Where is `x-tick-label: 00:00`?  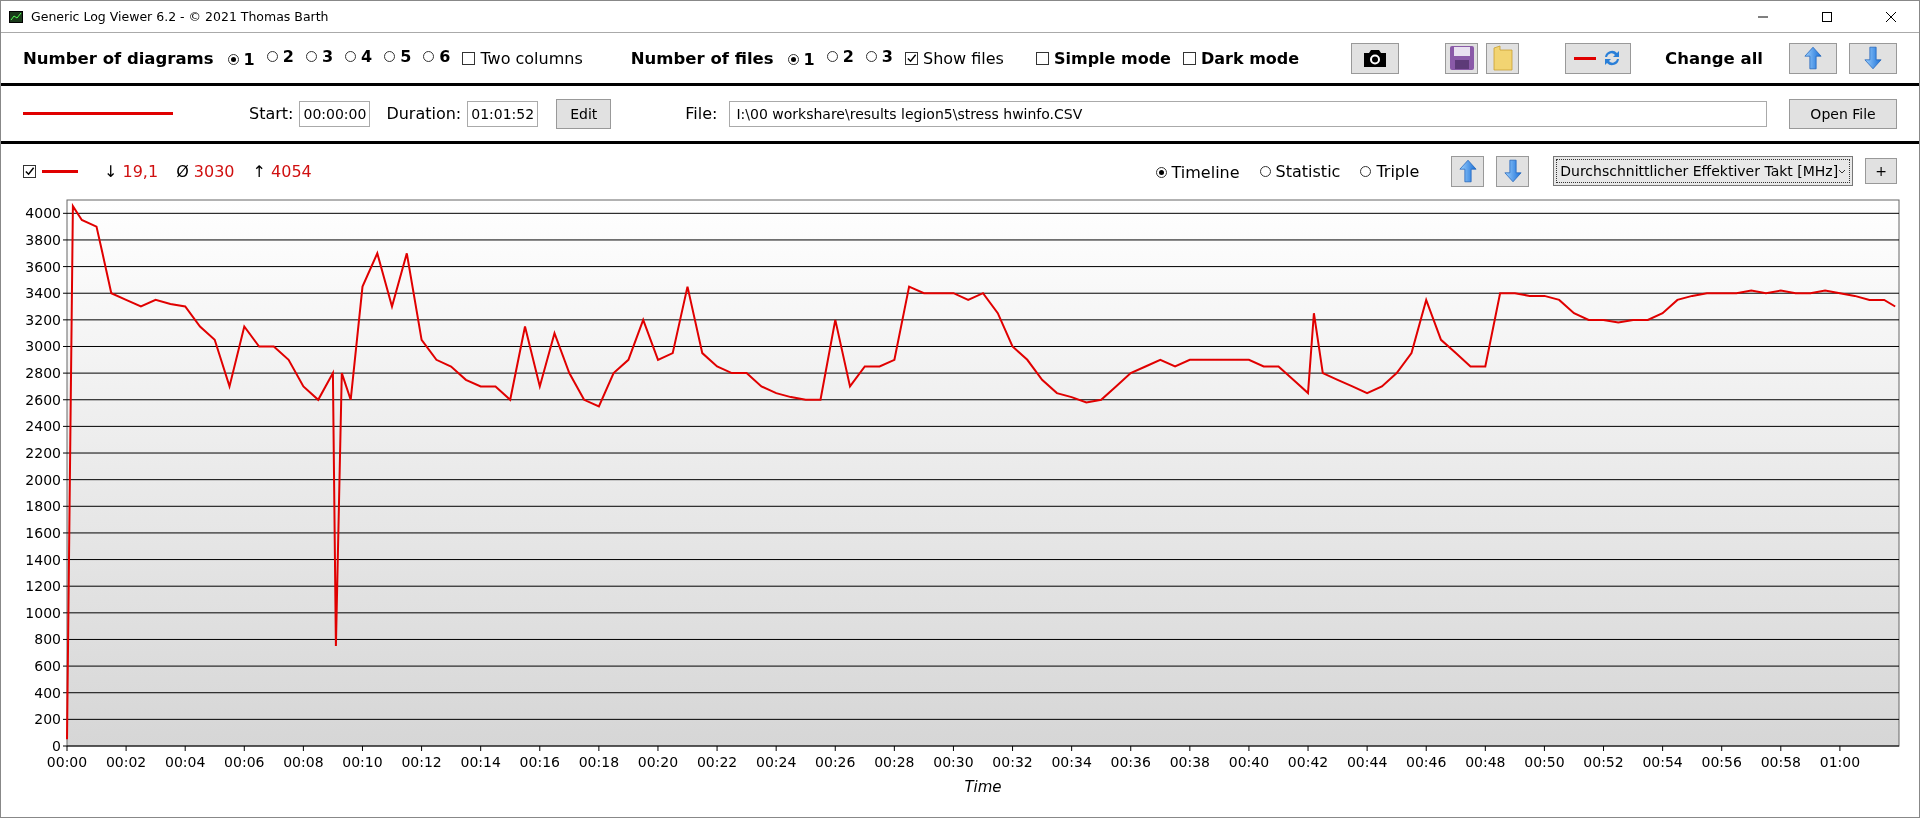 x-tick-label: 00:00 is located at coordinates (67, 762).